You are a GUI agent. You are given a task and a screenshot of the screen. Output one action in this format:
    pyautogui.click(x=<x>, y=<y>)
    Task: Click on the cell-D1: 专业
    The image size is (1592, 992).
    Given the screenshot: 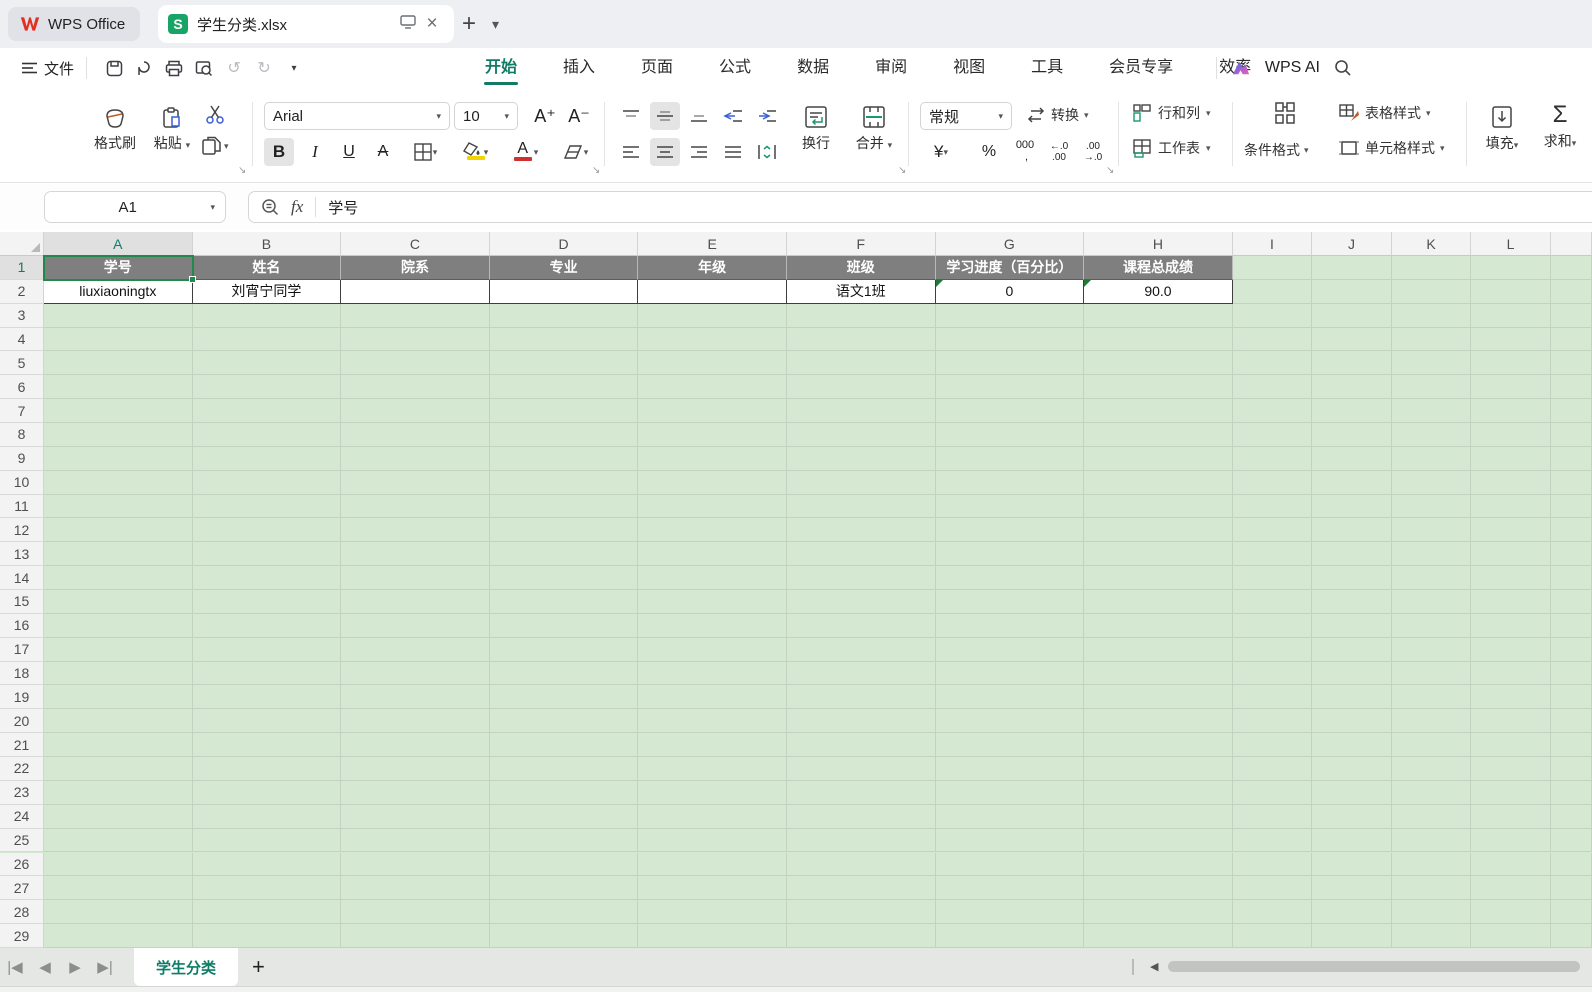 What is the action you would take?
    pyautogui.click(x=564, y=268)
    